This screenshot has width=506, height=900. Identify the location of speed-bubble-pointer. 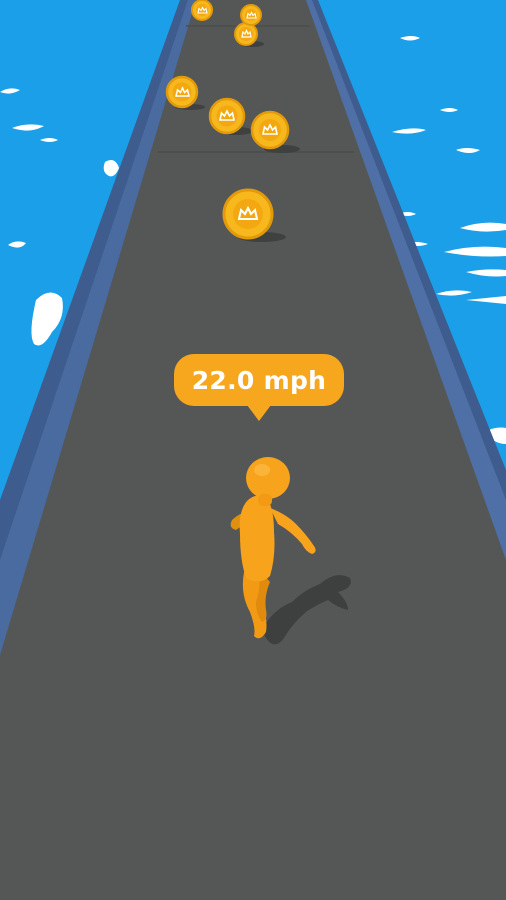
(259, 413).